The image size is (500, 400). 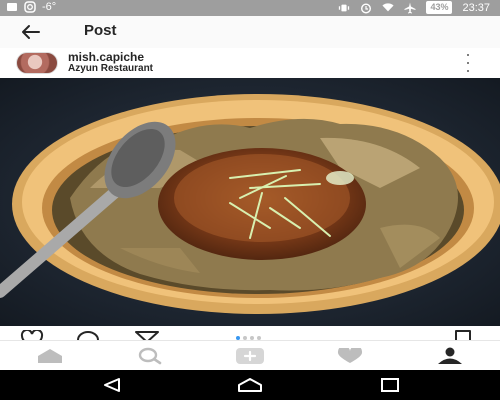 What do you see at coordinates (250, 32) in the screenshot?
I see `app-bar: Post` at bounding box center [250, 32].